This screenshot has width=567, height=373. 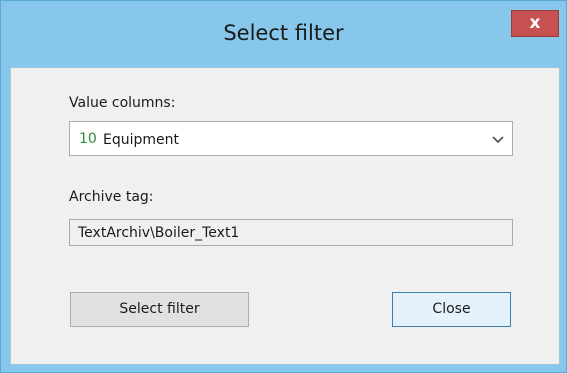 What do you see at coordinates (111, 197) in the screenshot?
I see `archive-tag-label: Archive tag:` at bounding box center [111, 197].